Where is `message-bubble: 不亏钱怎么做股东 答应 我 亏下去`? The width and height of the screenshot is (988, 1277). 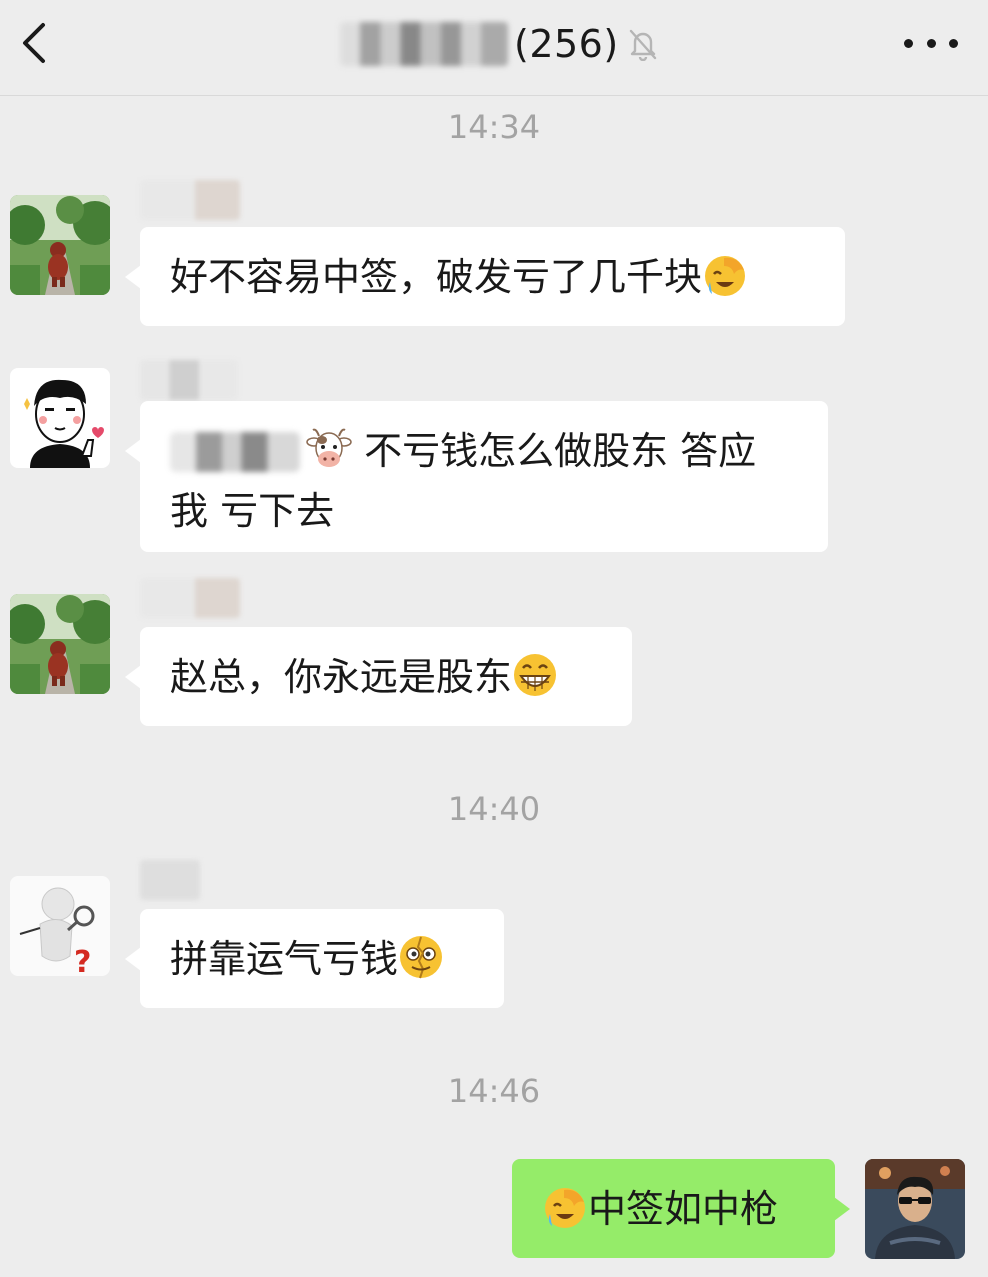
message-bubble: 不亏钱怎么做股东 答应 我 亏下去 is located at coordinates (476, 476).